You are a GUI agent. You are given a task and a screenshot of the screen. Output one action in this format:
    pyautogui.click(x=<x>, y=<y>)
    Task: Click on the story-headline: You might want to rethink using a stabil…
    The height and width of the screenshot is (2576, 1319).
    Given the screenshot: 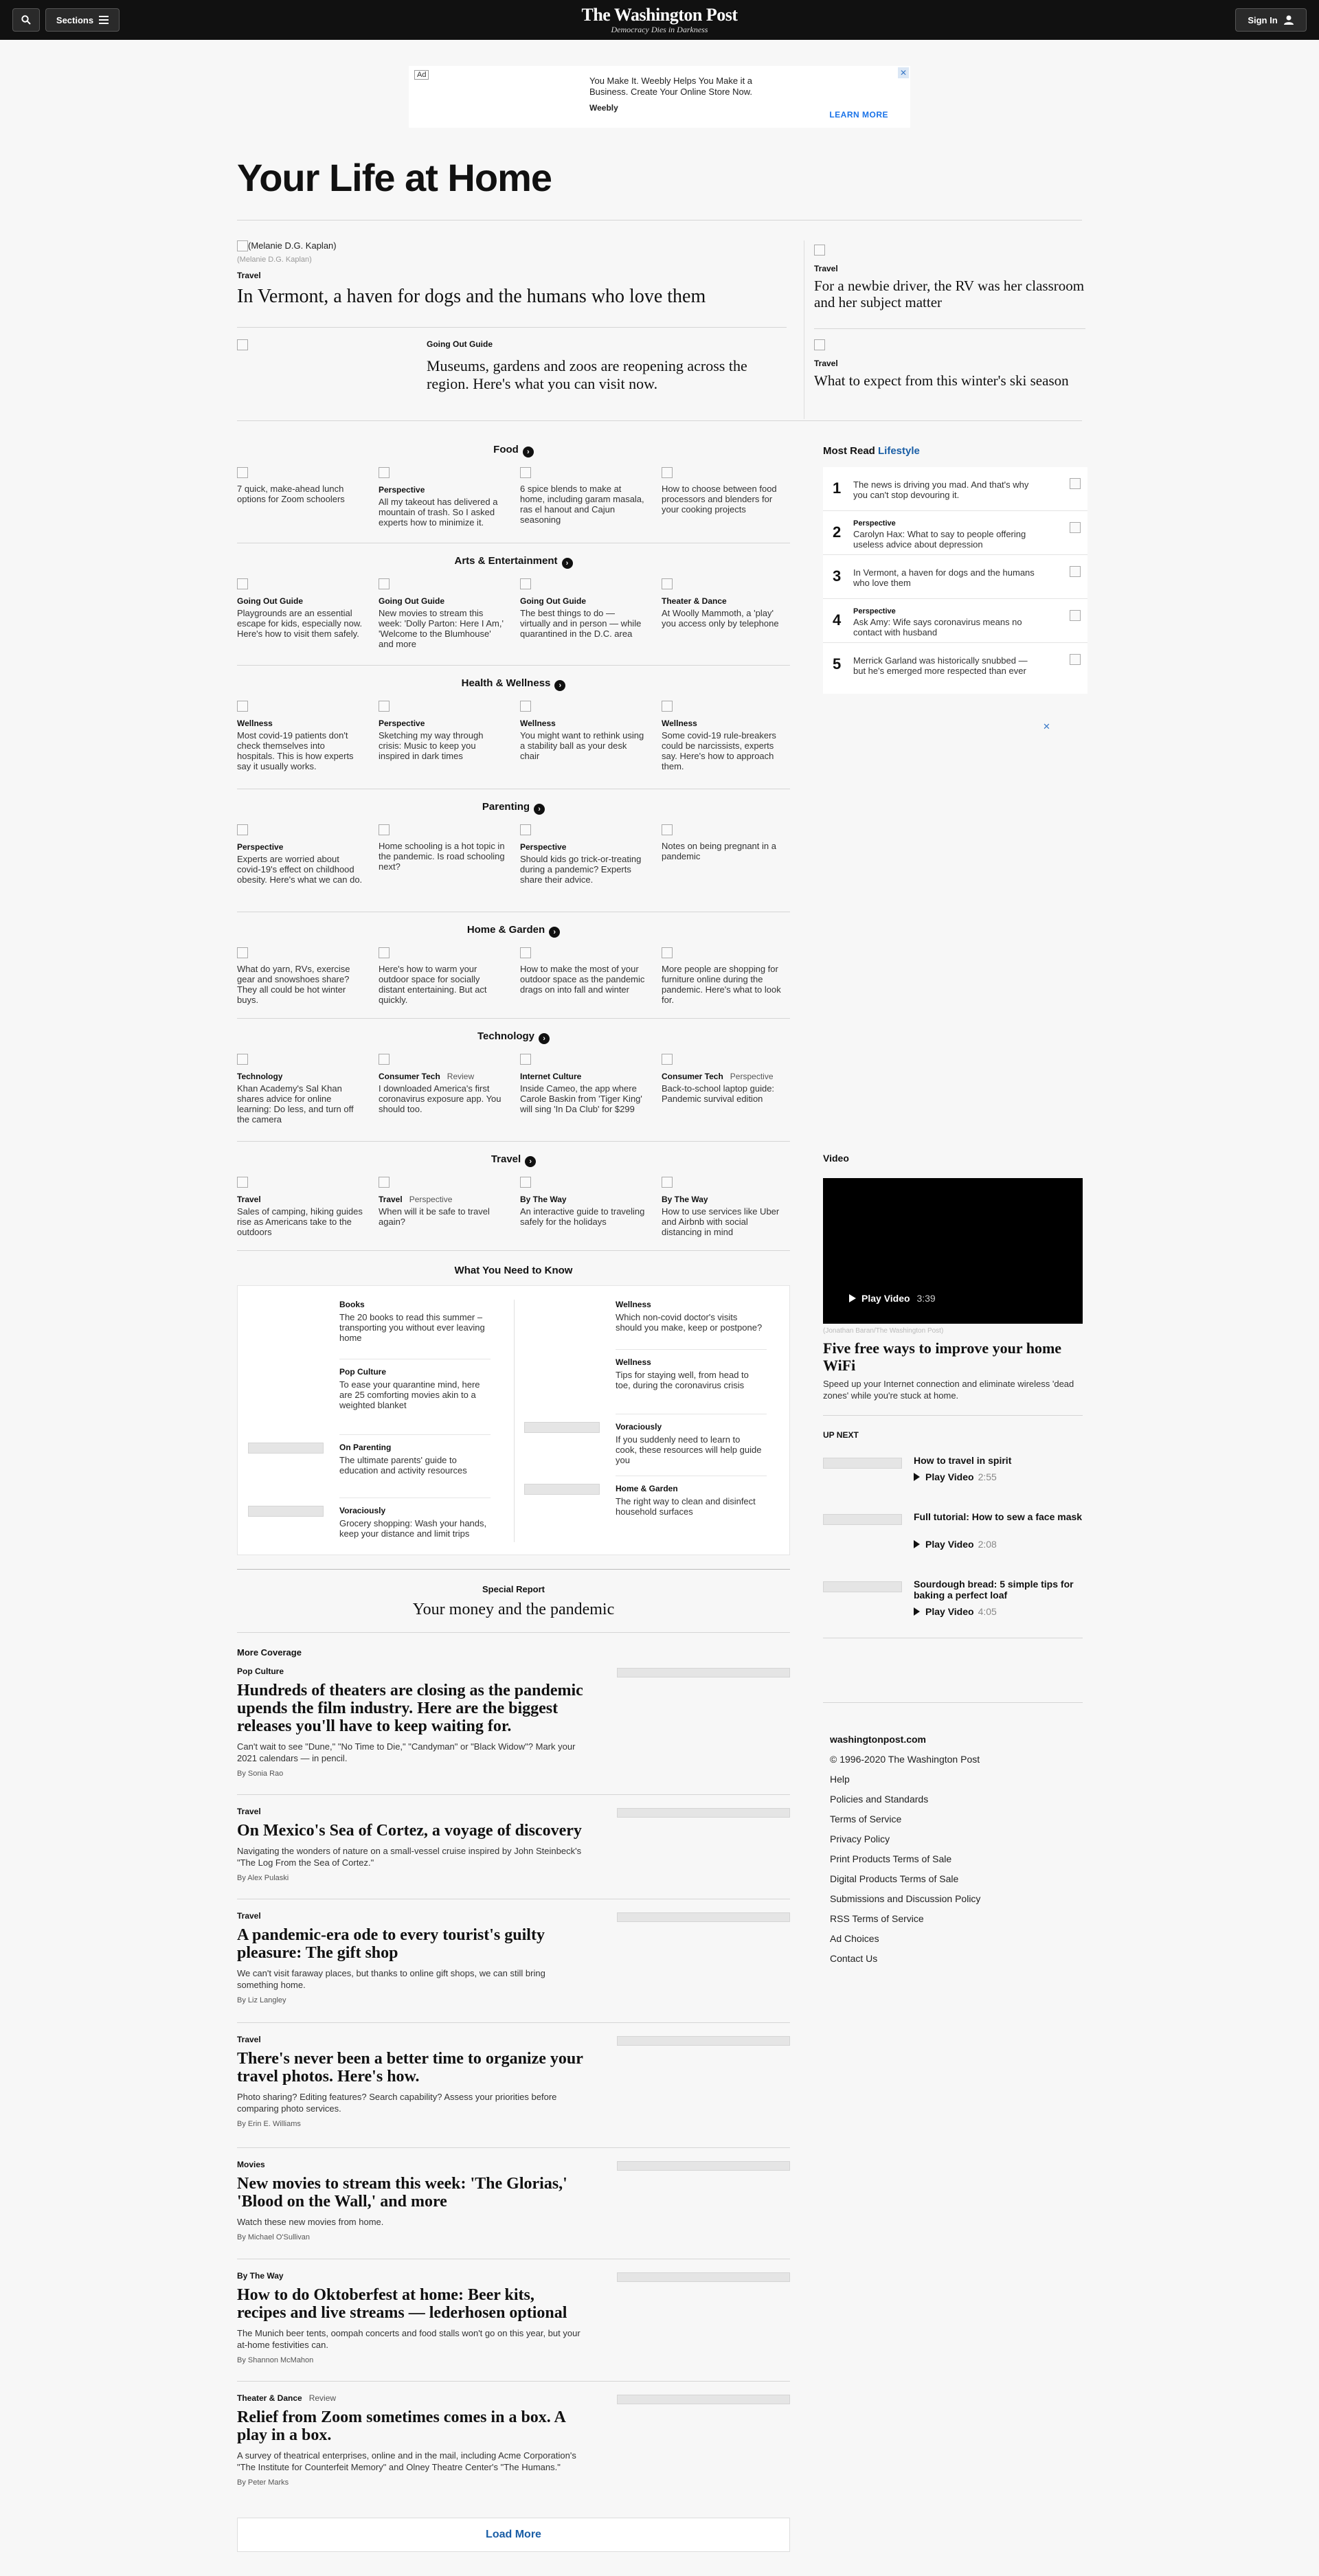 What is the action you would take?
    pyautogui.click(x=584, y=745)
    